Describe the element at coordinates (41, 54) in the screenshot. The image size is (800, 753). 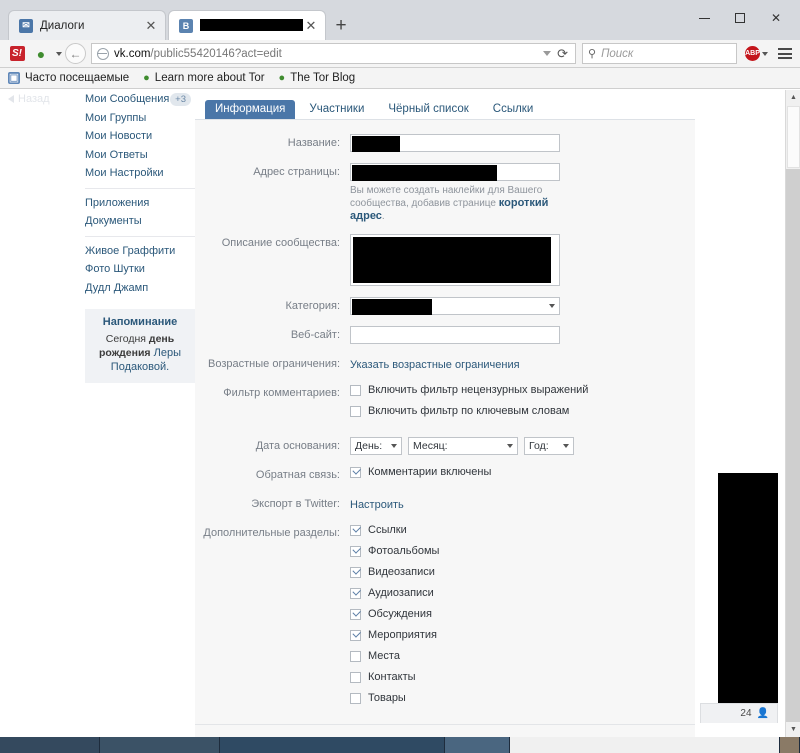
I see `torbutton-onion-icon: ●` at that location.